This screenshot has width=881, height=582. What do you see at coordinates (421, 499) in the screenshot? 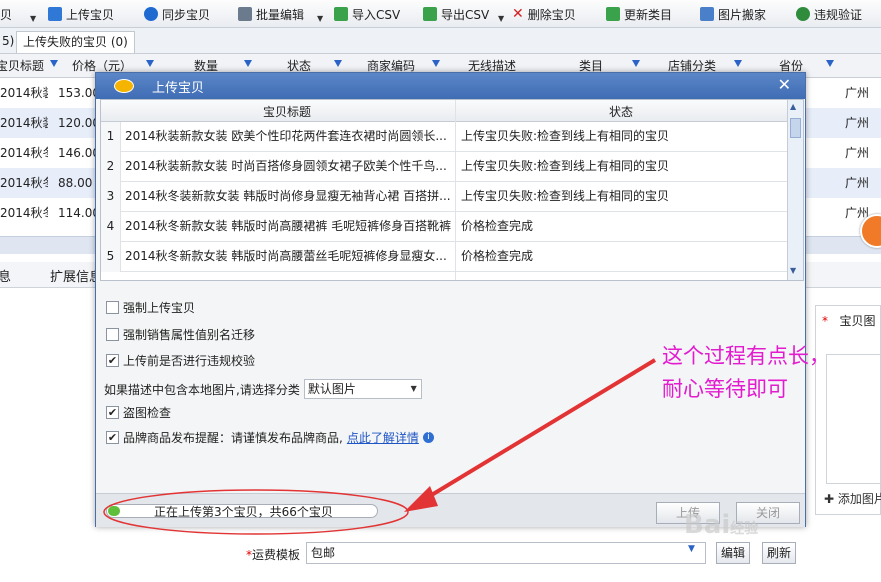
I see `annotation-arrow-head` at bounding box center [421, 499].